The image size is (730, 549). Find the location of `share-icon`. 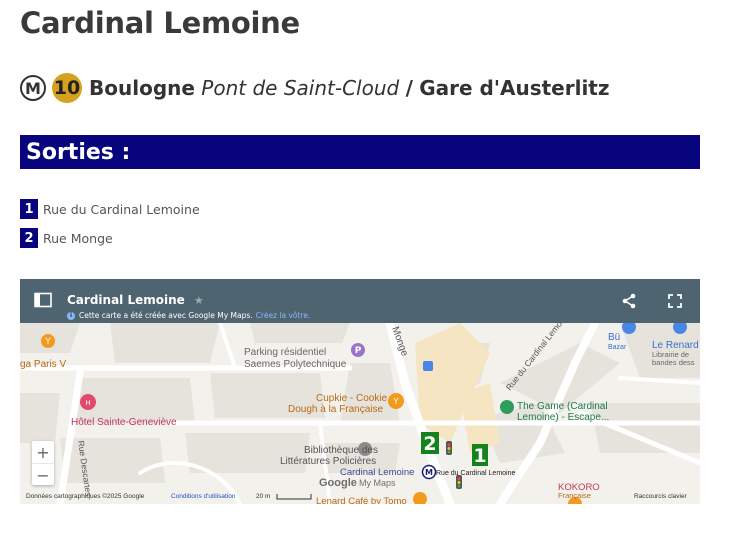

share-icon is located at coordinates (629, 301).